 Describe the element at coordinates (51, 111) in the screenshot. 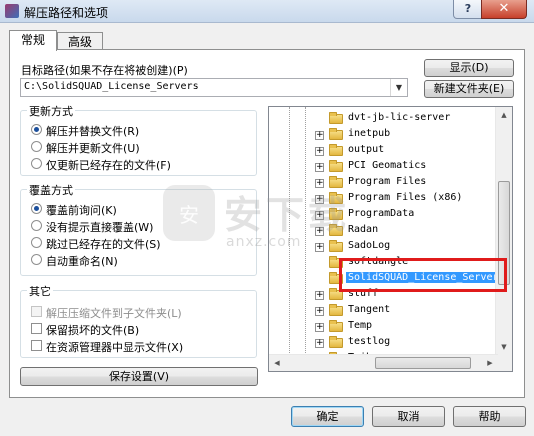

I see `update-mode-title: 更新方式` at that location.